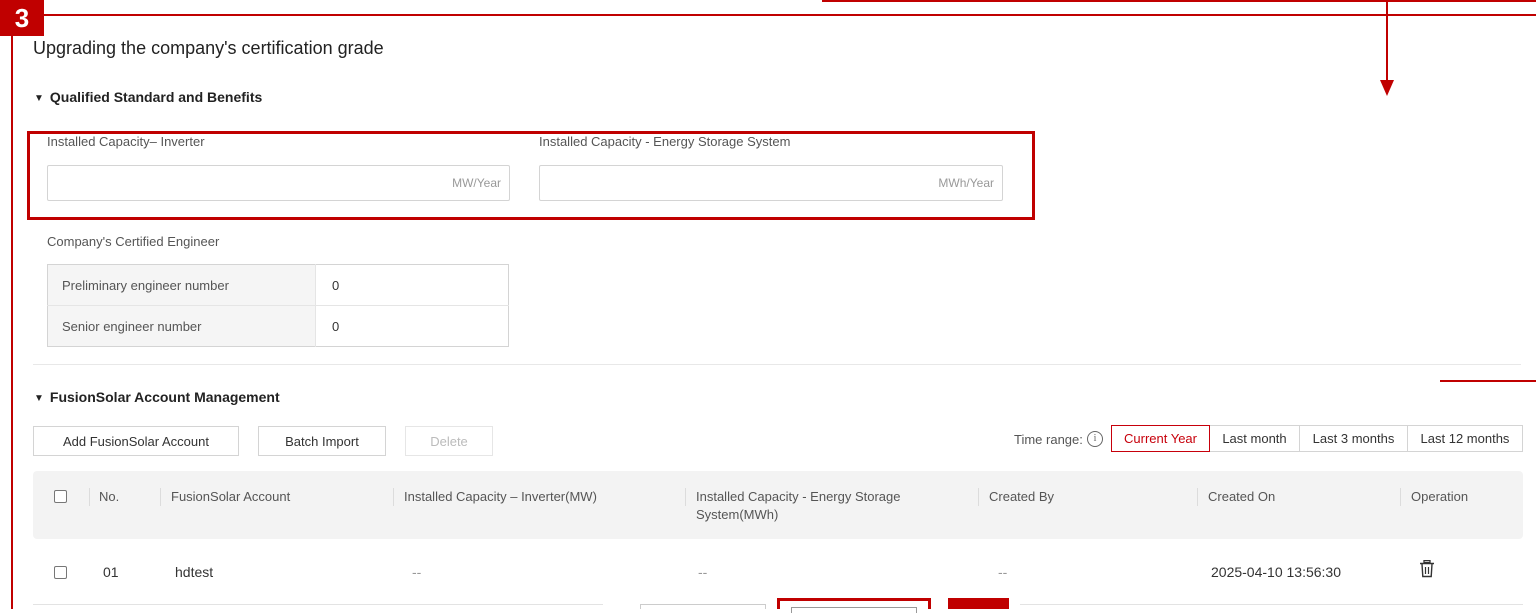  What do you see at coordinates (1242, 496) in the screenshot?
I see `col-created-on: Created On` at bounding box center [1242, 496].